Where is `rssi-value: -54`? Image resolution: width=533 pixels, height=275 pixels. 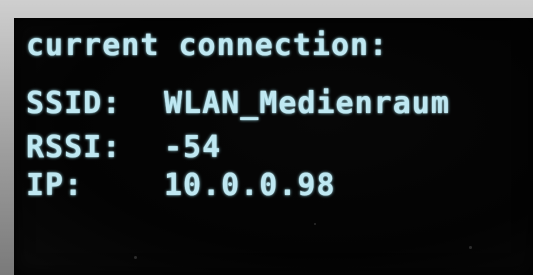
rssi-value: -54 is located at coordinates (193, 147).